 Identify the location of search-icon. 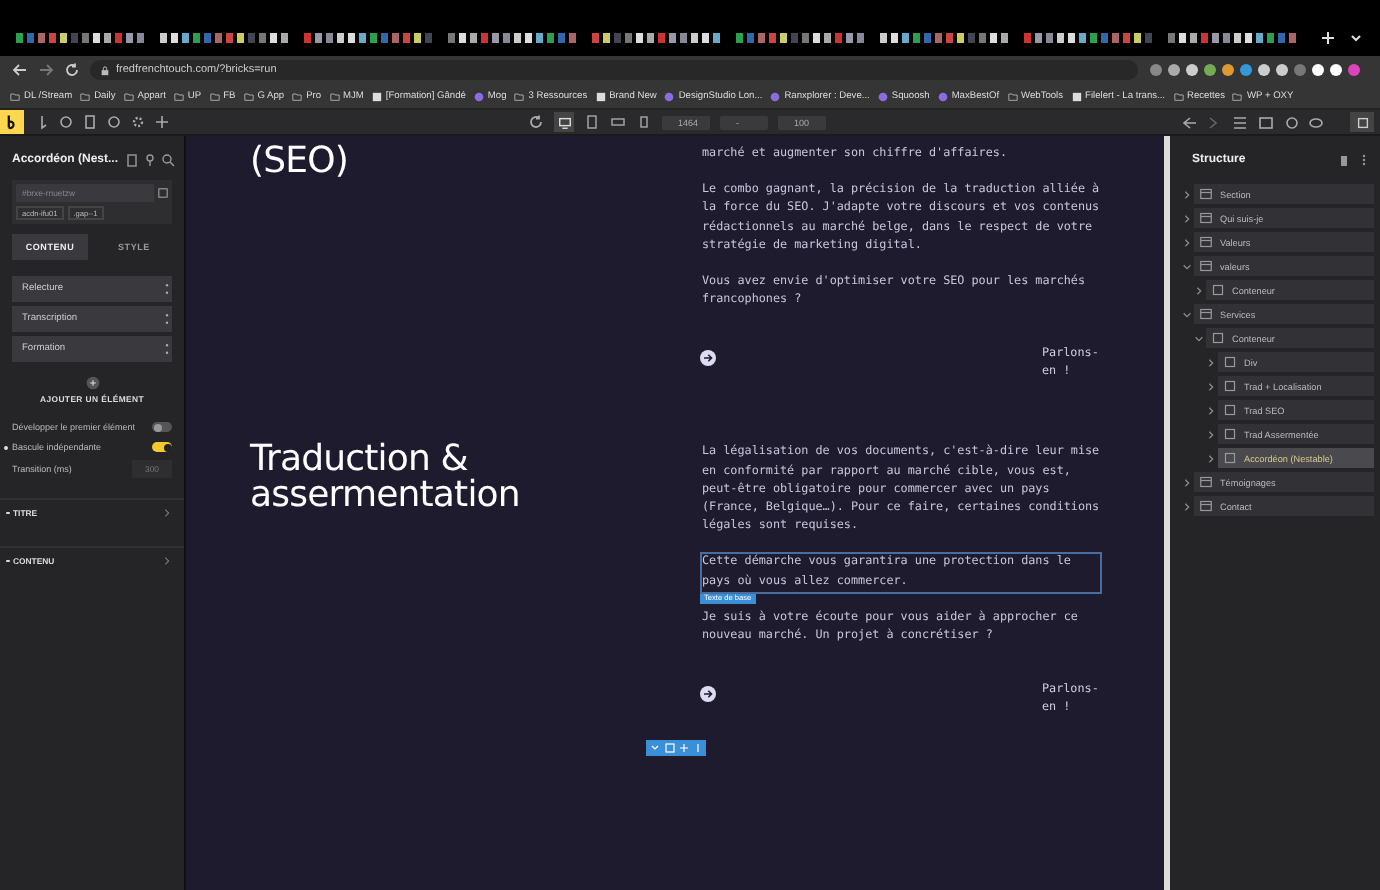
(168, 160).